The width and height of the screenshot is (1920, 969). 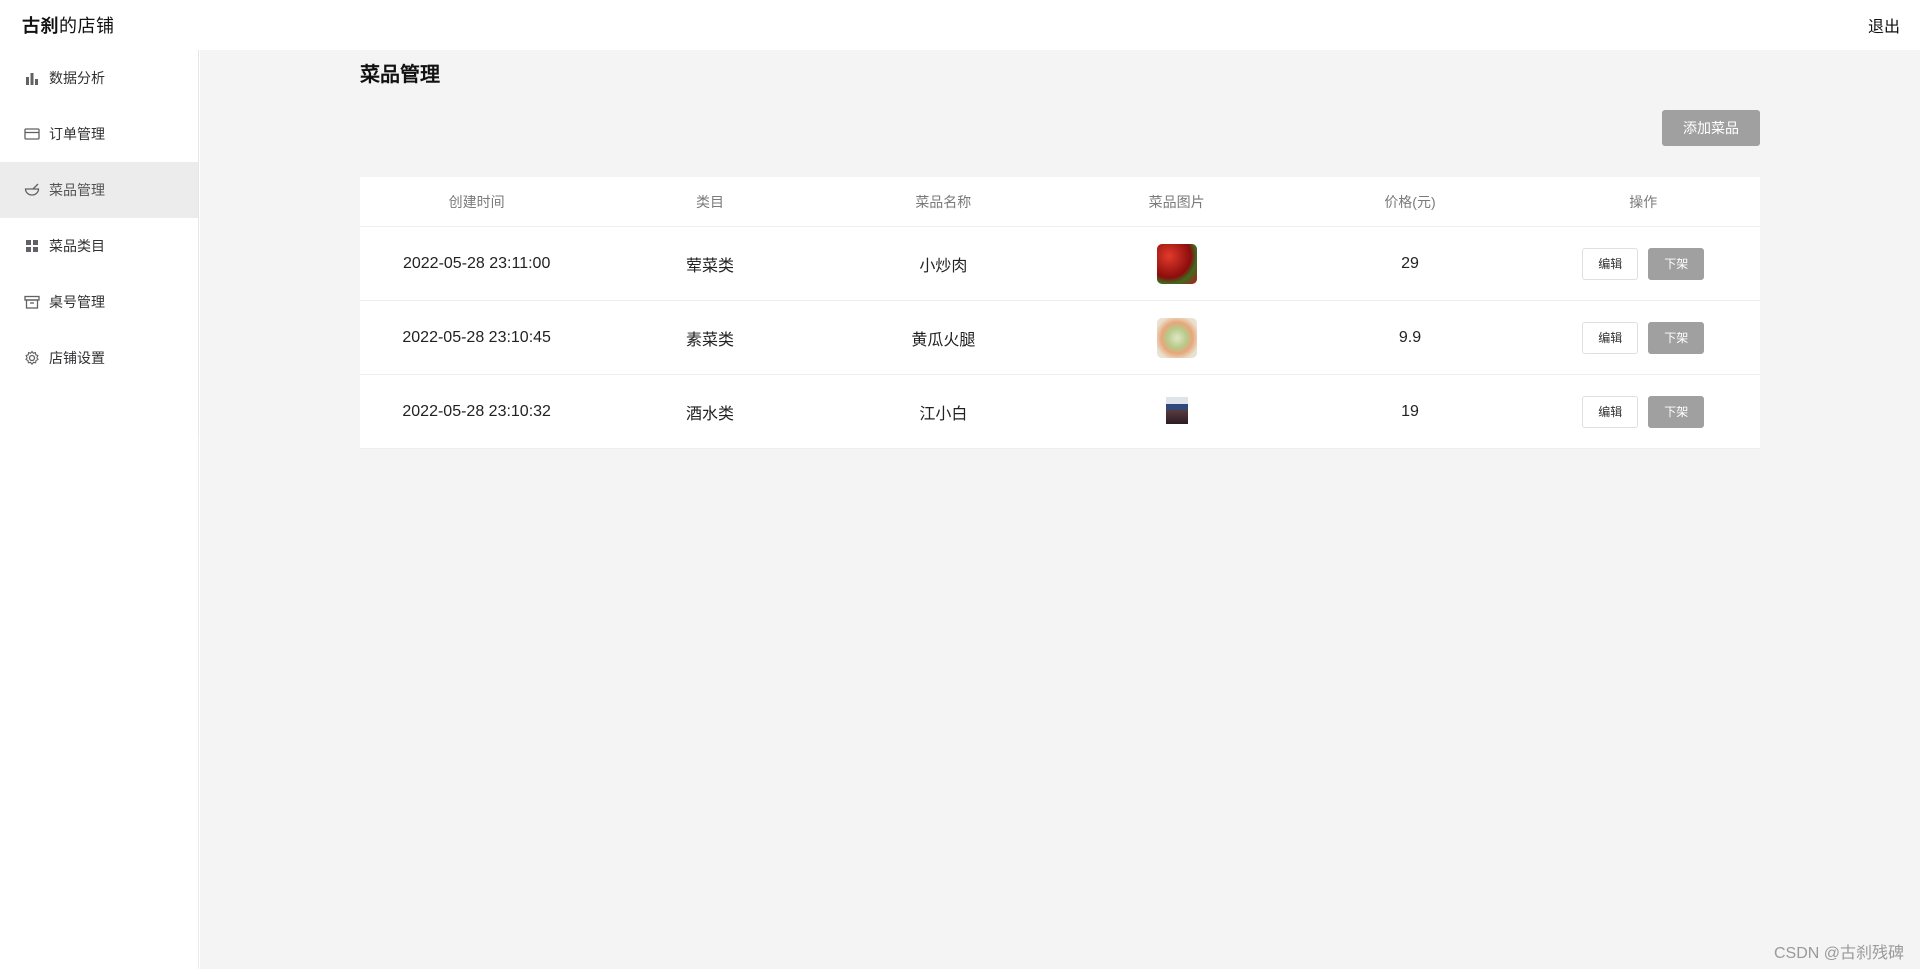 What do you see at coordinates (1176, 201) in the screenshot?
I see `column-header-image: 菜品图片` at bounding box center [1176, 201].